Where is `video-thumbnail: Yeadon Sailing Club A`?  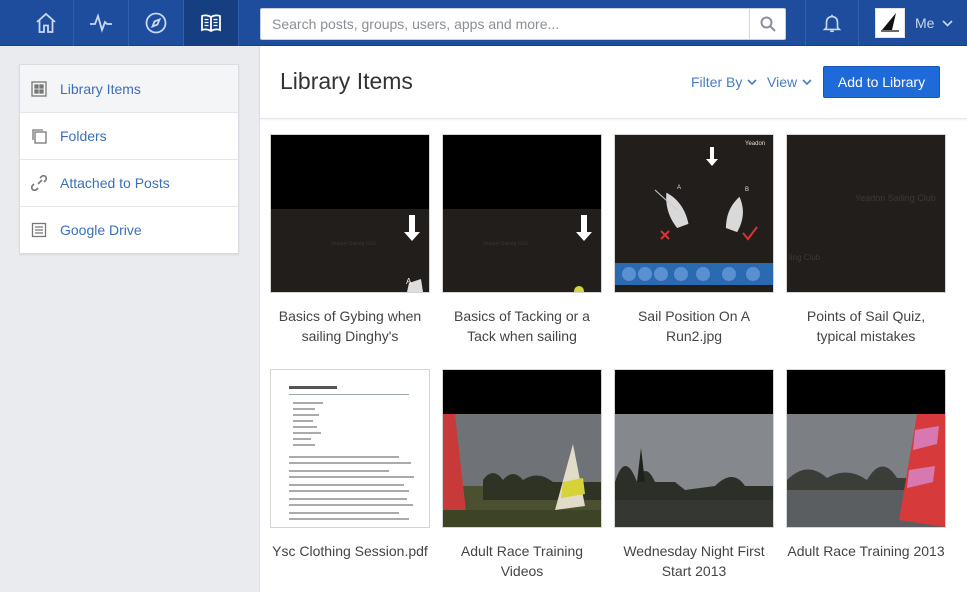 video-thumbnail: Yeadon Sailing Club A is located at coordinates (350, 213).